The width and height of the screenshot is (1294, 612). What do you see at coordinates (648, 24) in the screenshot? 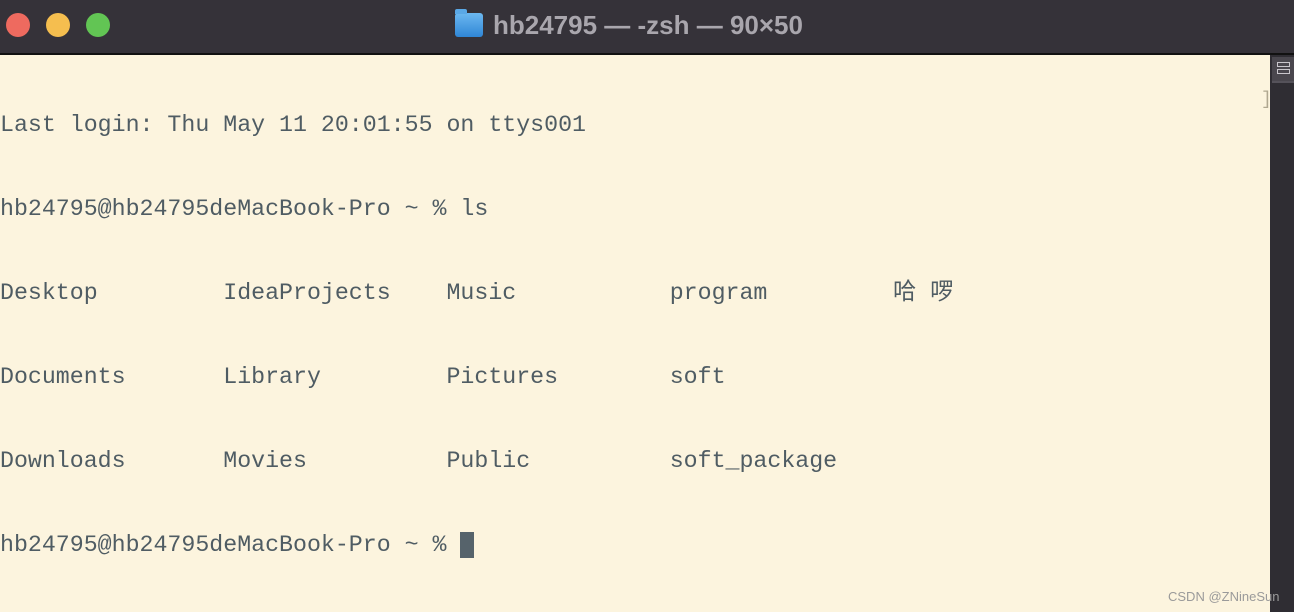
I see `window-title-text: hb24795 — -zsh — 90×50` at bounding box center [648, 24].